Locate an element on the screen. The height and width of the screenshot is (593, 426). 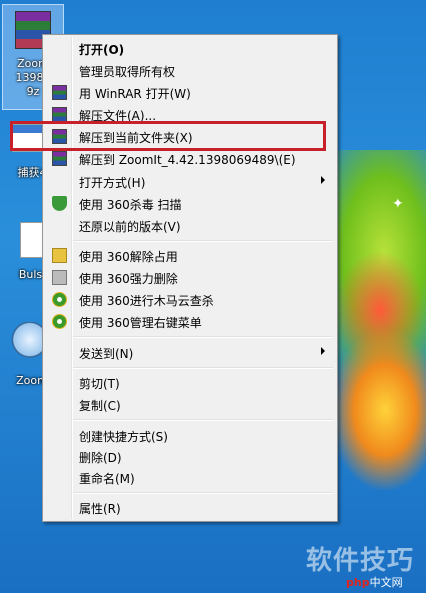
menu-item-open-with: 打开方式(H) is located at coordinates (189, 181).